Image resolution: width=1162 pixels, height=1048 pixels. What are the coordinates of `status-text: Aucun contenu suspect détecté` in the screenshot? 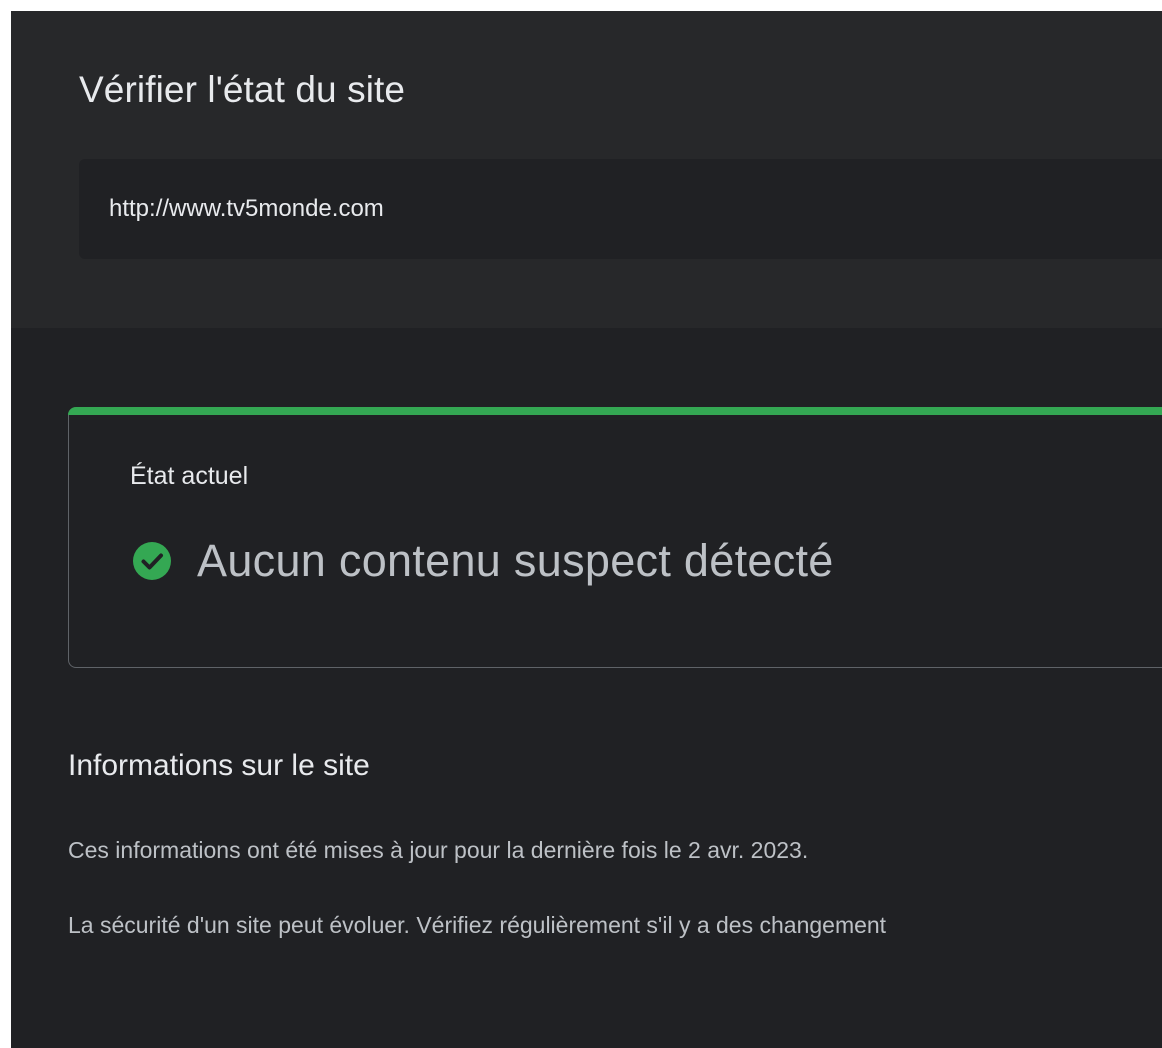 It's located at (515, 560).